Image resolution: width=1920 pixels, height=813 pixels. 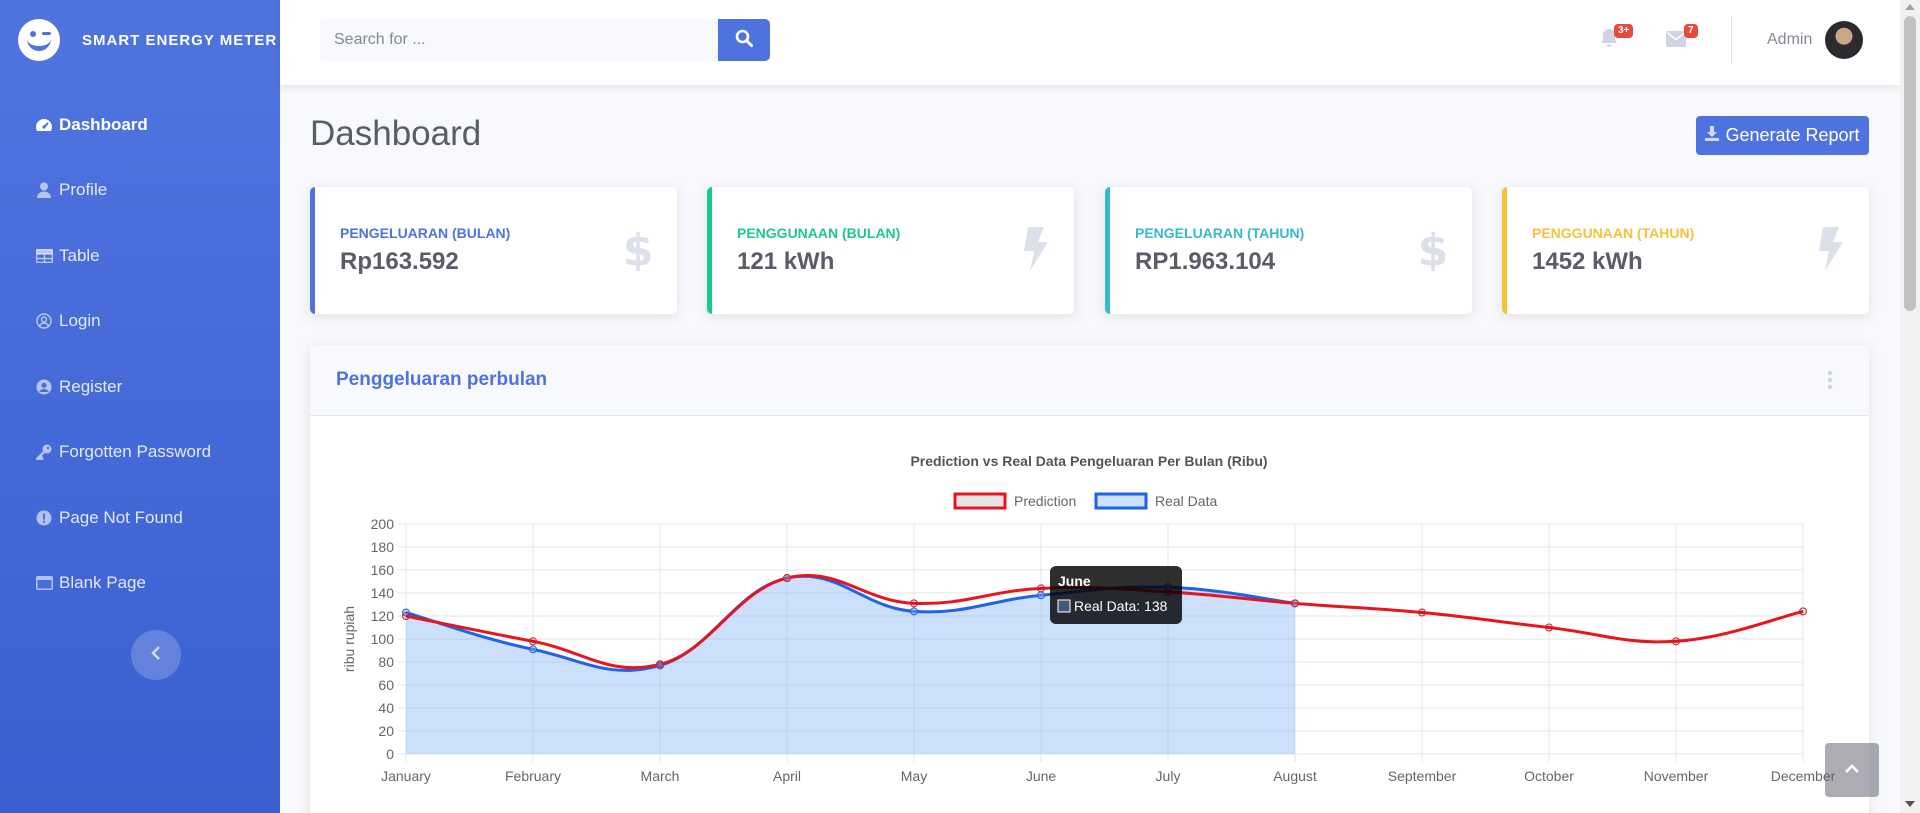 What do you see at coordinates (1064, 606) in the screenshot?
I see `tooltip-swatch` at bounding box center [1064, 606].